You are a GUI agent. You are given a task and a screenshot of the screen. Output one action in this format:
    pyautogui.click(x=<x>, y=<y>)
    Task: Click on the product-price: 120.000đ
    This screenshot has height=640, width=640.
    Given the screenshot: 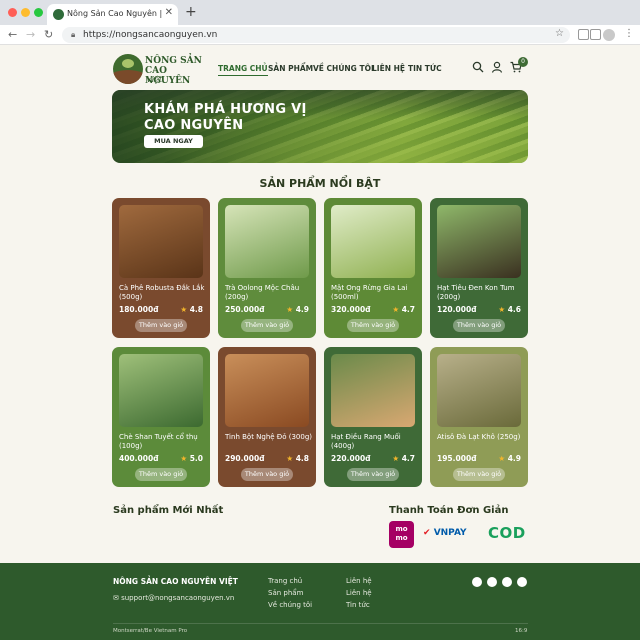 What is the action you would take?
    pyautogui.click(x=457, y=309)
    